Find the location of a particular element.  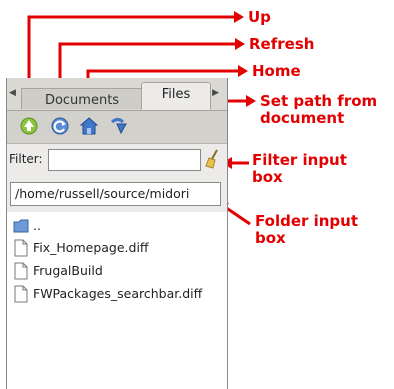

list-item-label: Fix_Homepage.diff is located at coordinates (91, 247).